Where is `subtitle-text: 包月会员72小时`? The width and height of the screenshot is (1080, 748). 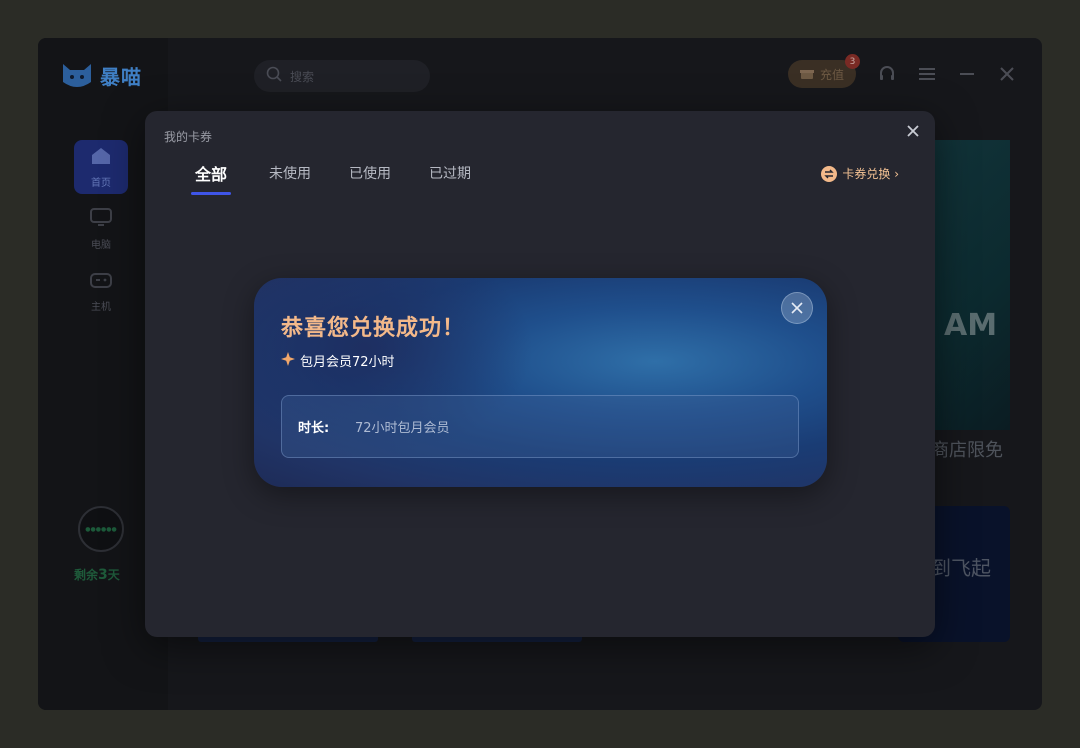
subtitle-text: 包月会员72小时 is located at coordinates (347, 362).